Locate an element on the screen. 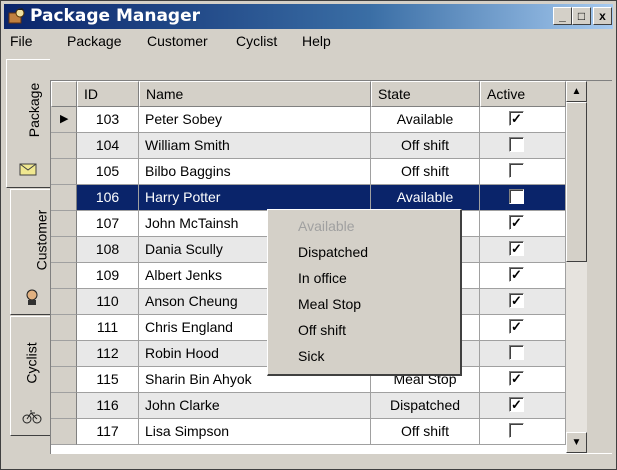 This screenshot has height=470, width=617. cell-id: 115 is located at coordinates (108, 380).